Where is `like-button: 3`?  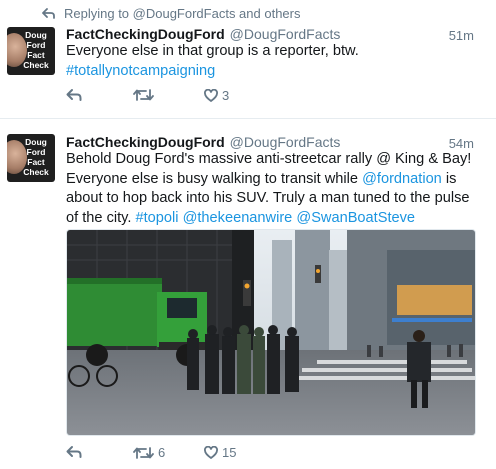
like-button: 3 is located at coordinates (216, 95).